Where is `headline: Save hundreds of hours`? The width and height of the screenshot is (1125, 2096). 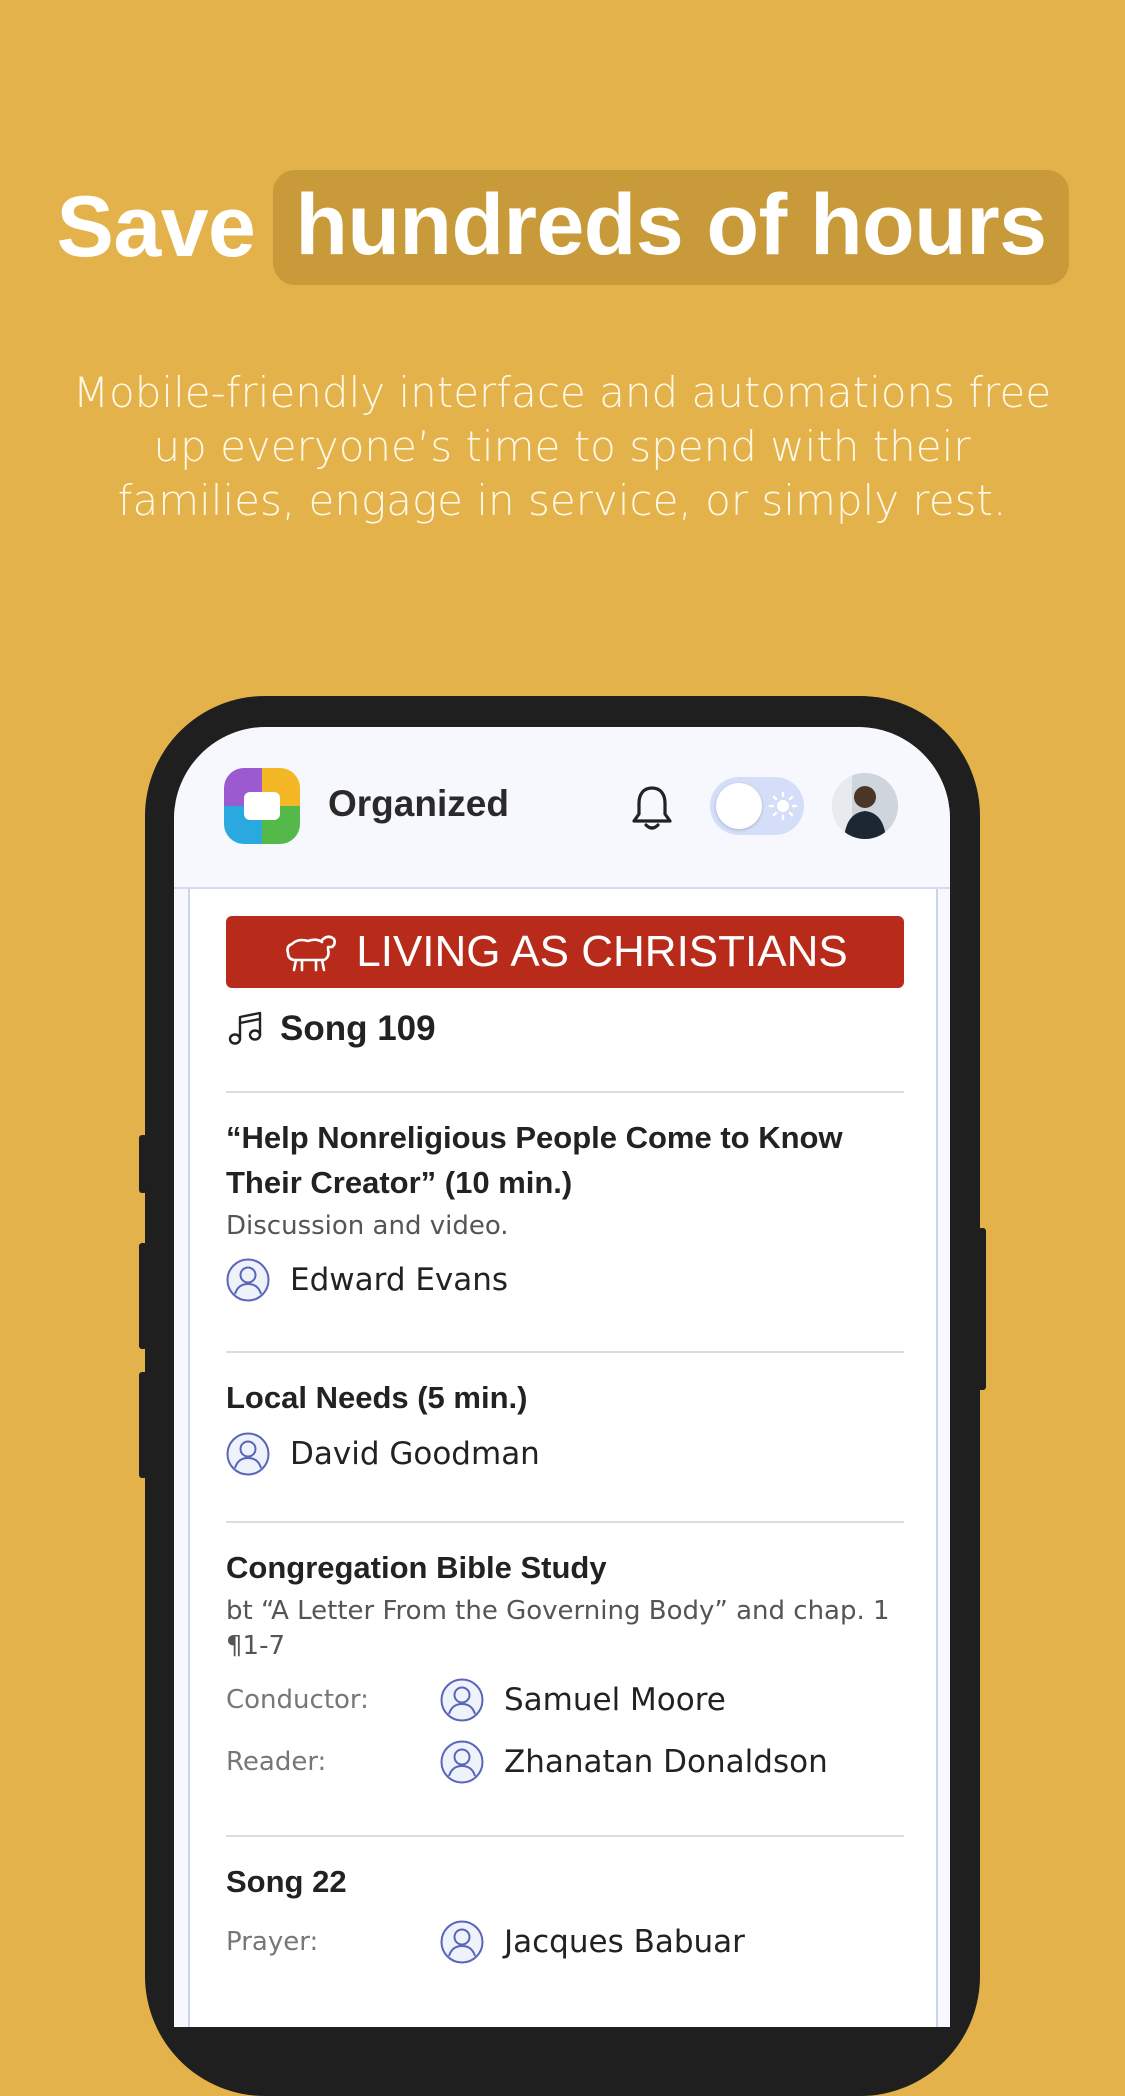
headline: Save hundreds of hours is located at coordinates (562, 227).